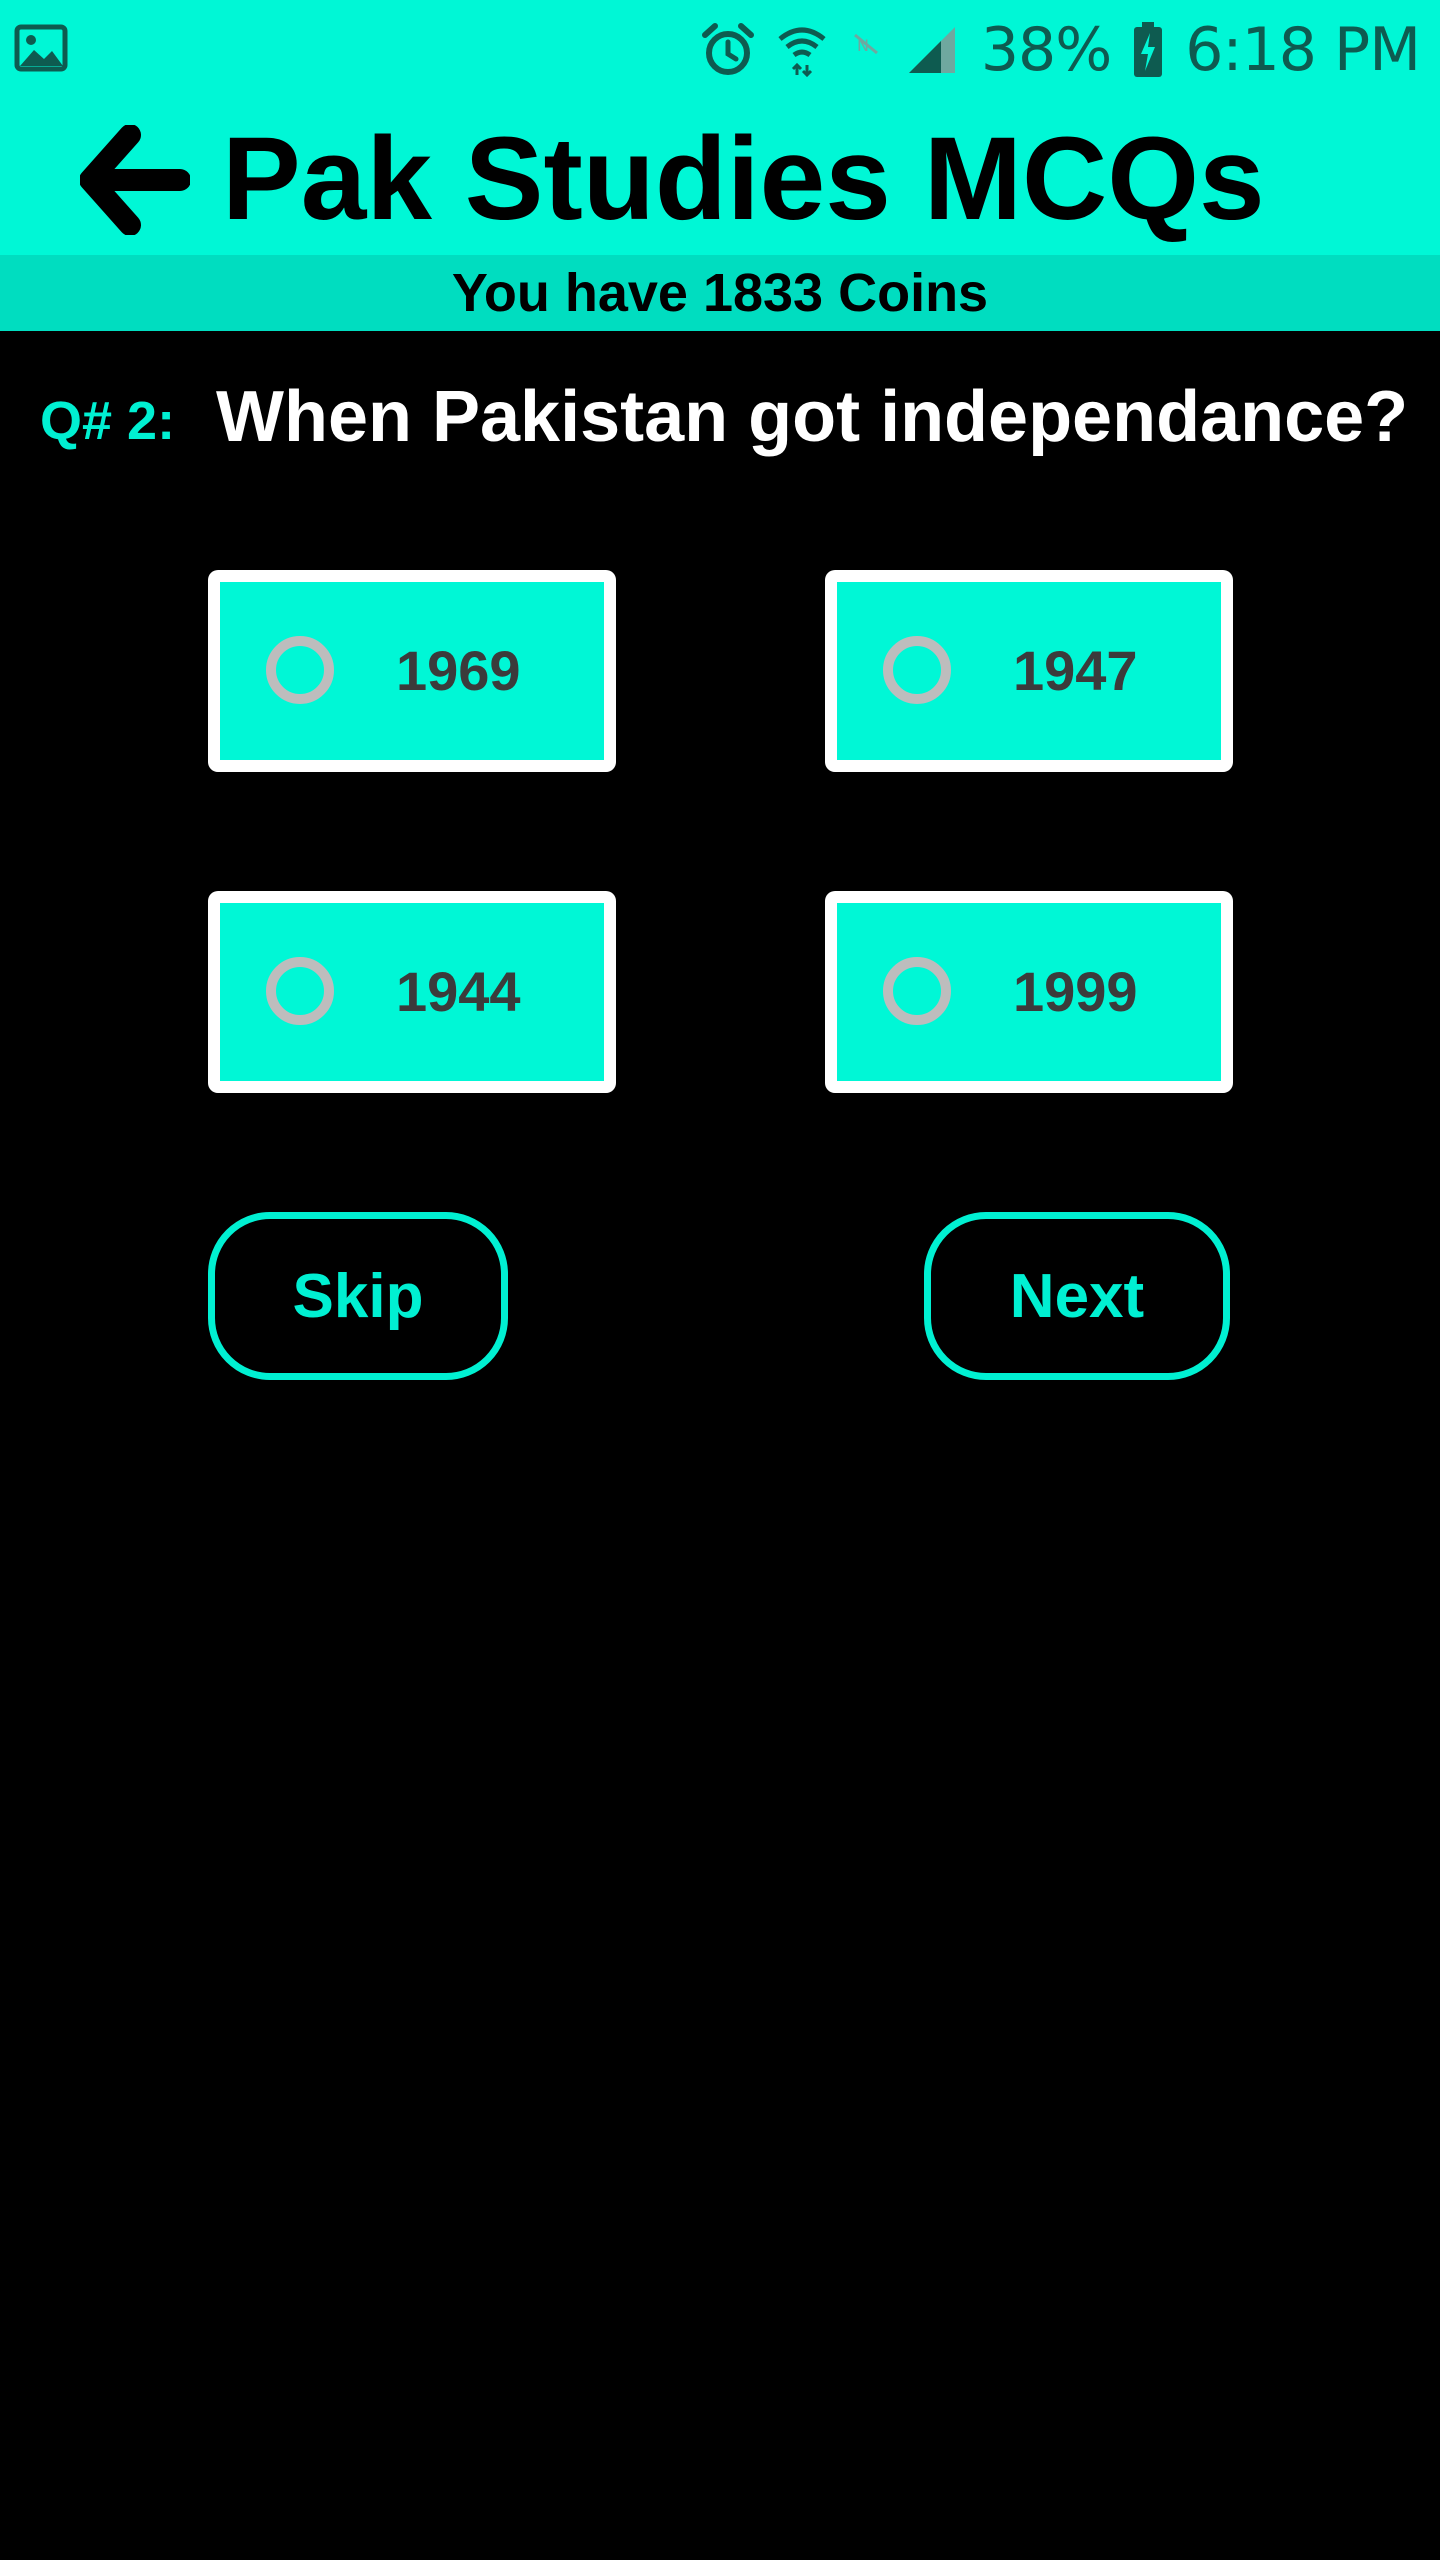 The height and width of the screenshot is (2560, 1440). I want to click on question-number: Q# 2:, so click(108, 421).